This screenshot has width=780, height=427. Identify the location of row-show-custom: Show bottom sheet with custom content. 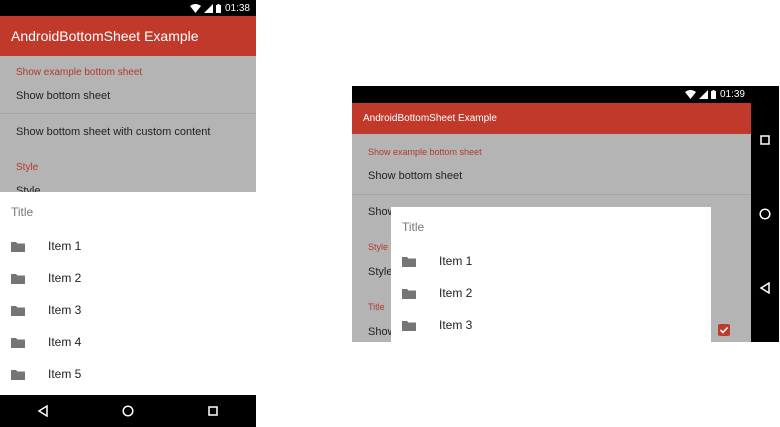
(113, 132).